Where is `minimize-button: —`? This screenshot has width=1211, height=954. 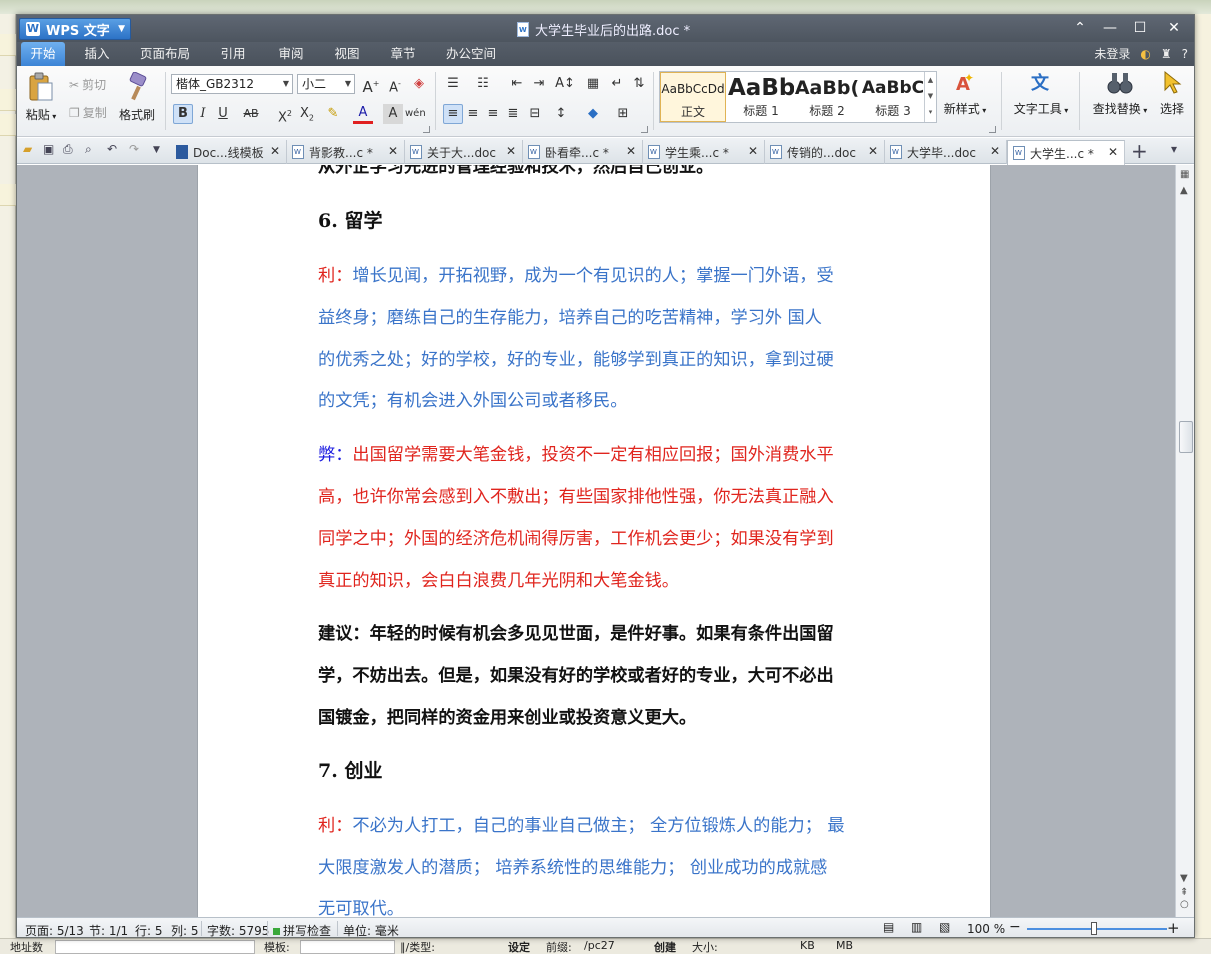 minimize-button: — is located at coordinates (1110, 28).